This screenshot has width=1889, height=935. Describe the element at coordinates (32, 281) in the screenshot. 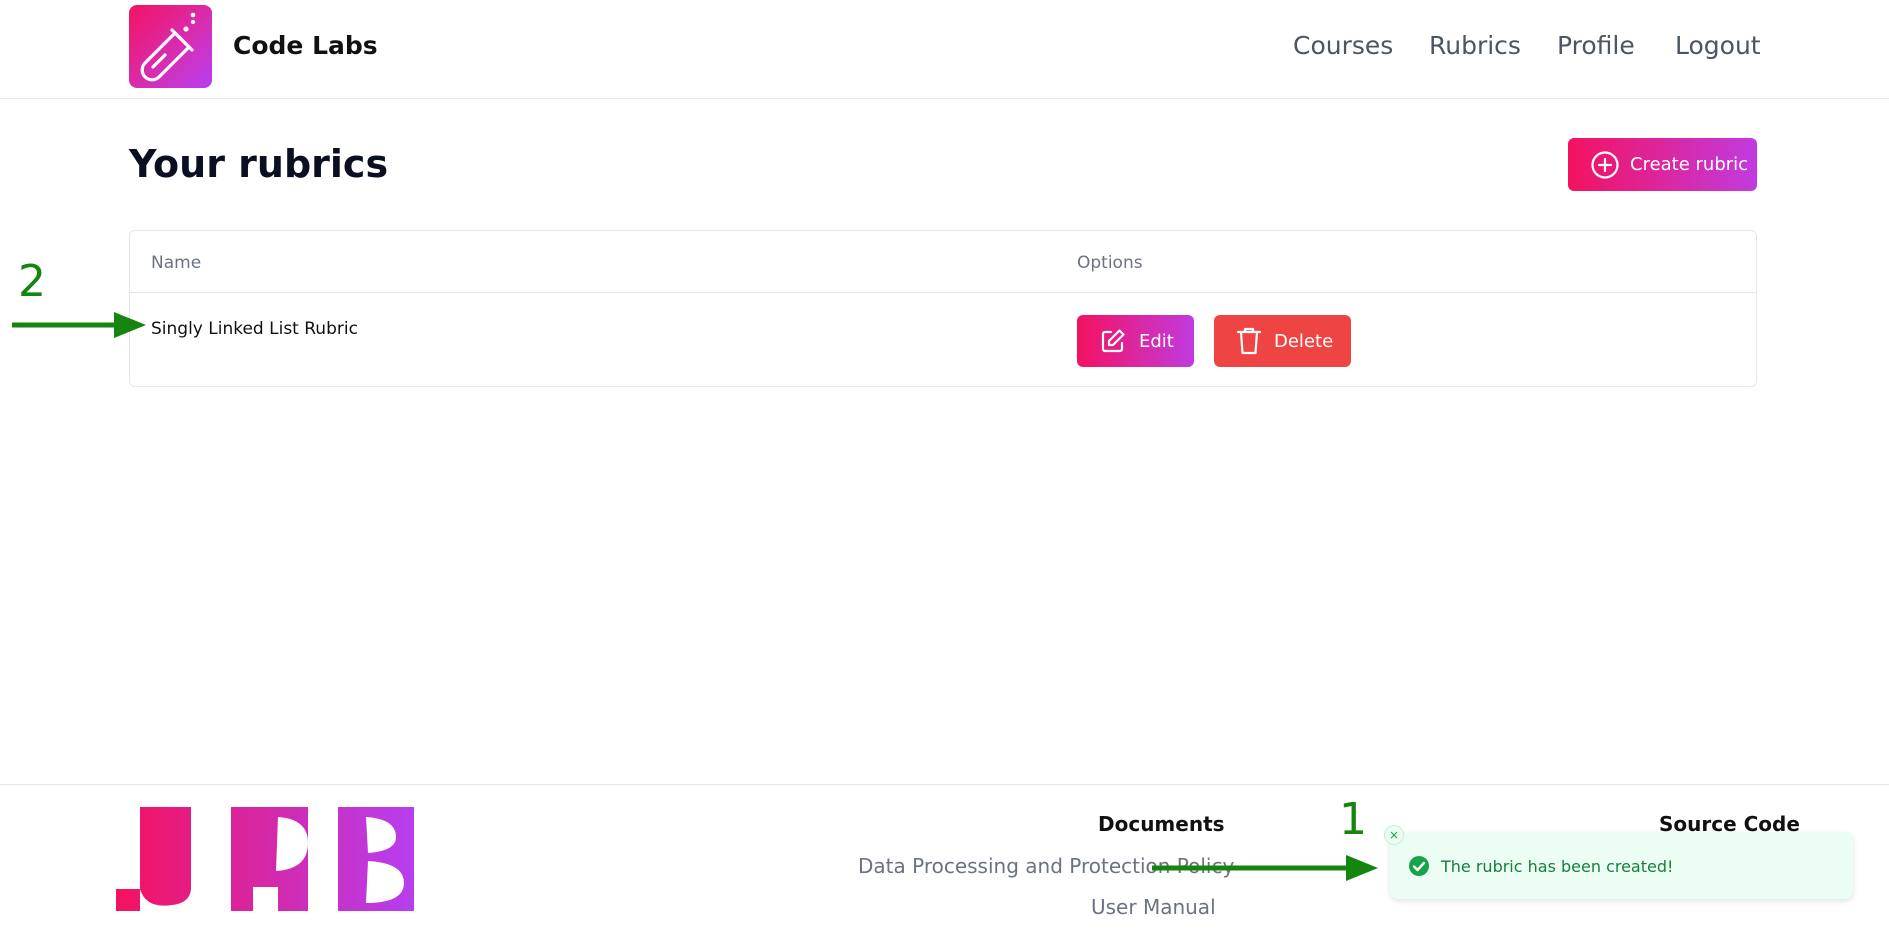

I see `annotation-number-2: 2` at that location.